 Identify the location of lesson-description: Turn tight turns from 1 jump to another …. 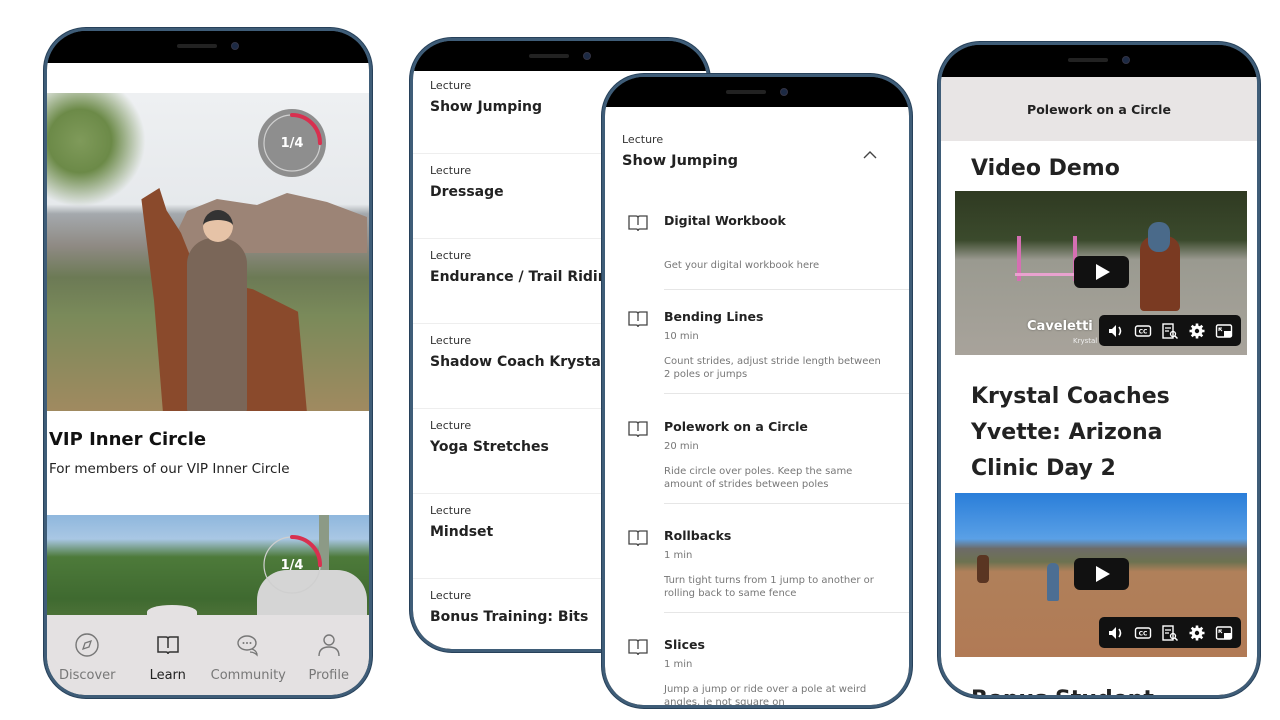
(769, 587).